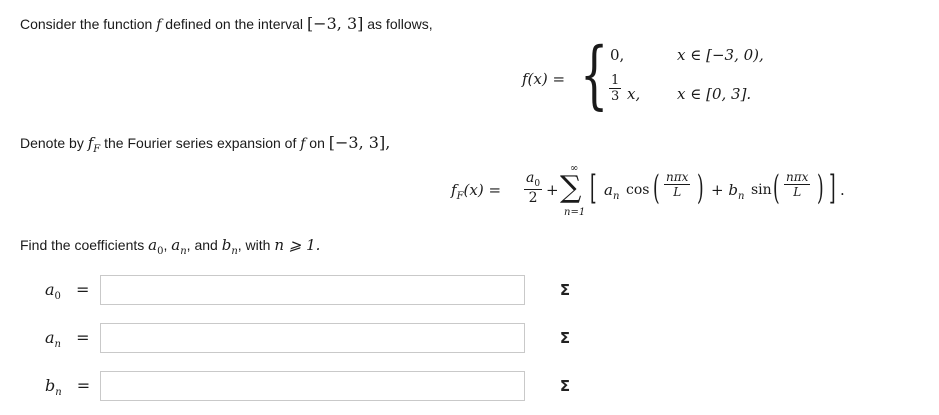 Image resolution: width=939 pixels, height=415 pixels. I want to click on case1-value: 0,, so click(617, 55).